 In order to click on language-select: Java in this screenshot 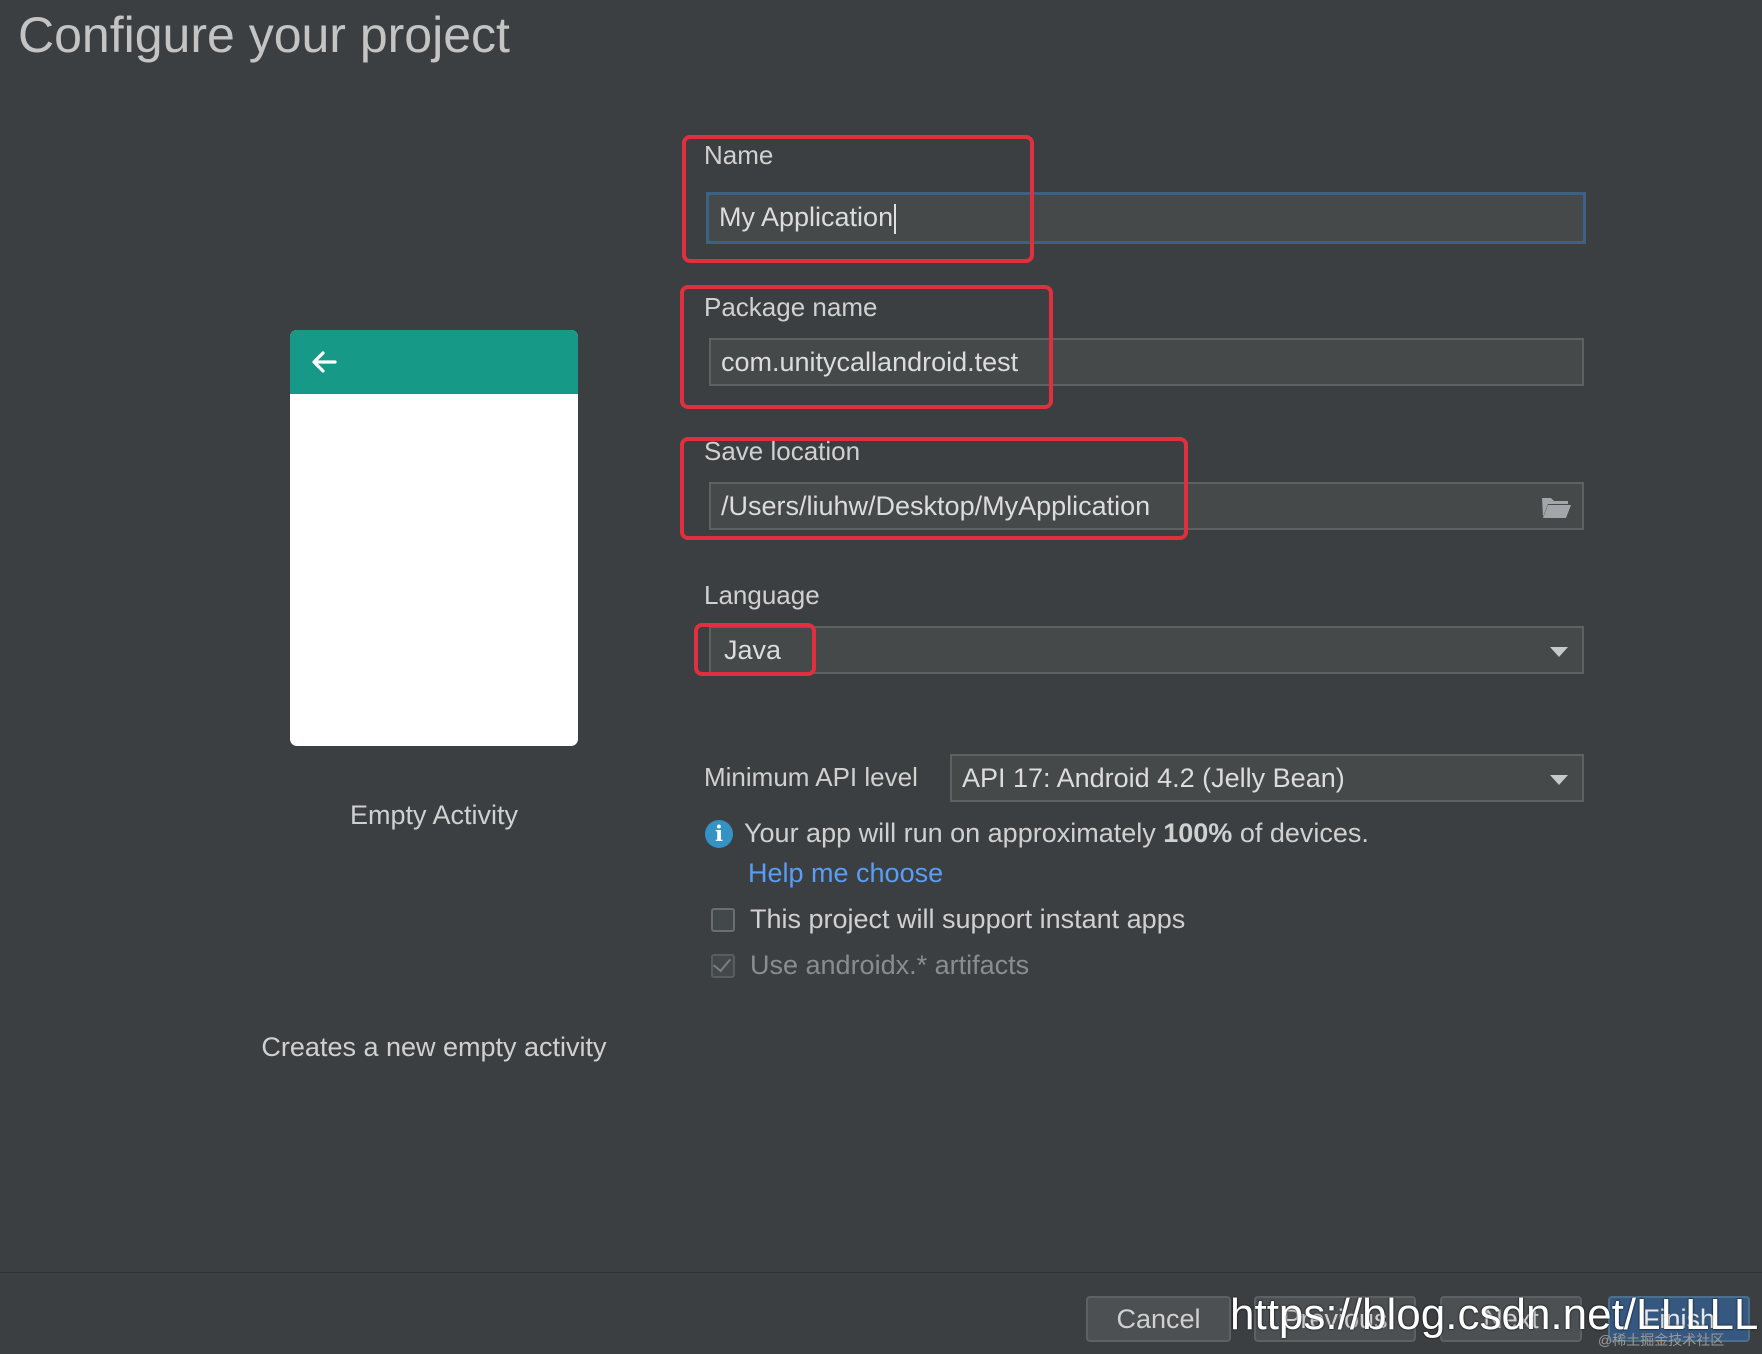, I will do `click(1146, 650)`.